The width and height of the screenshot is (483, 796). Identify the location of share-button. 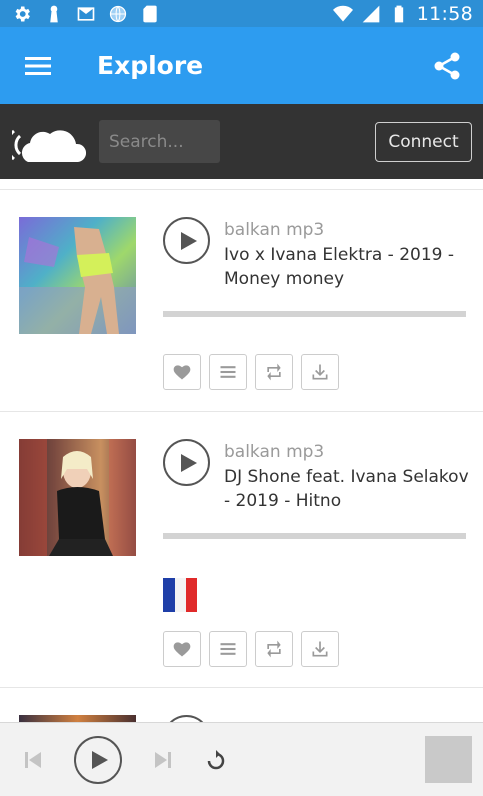
(447, 66).